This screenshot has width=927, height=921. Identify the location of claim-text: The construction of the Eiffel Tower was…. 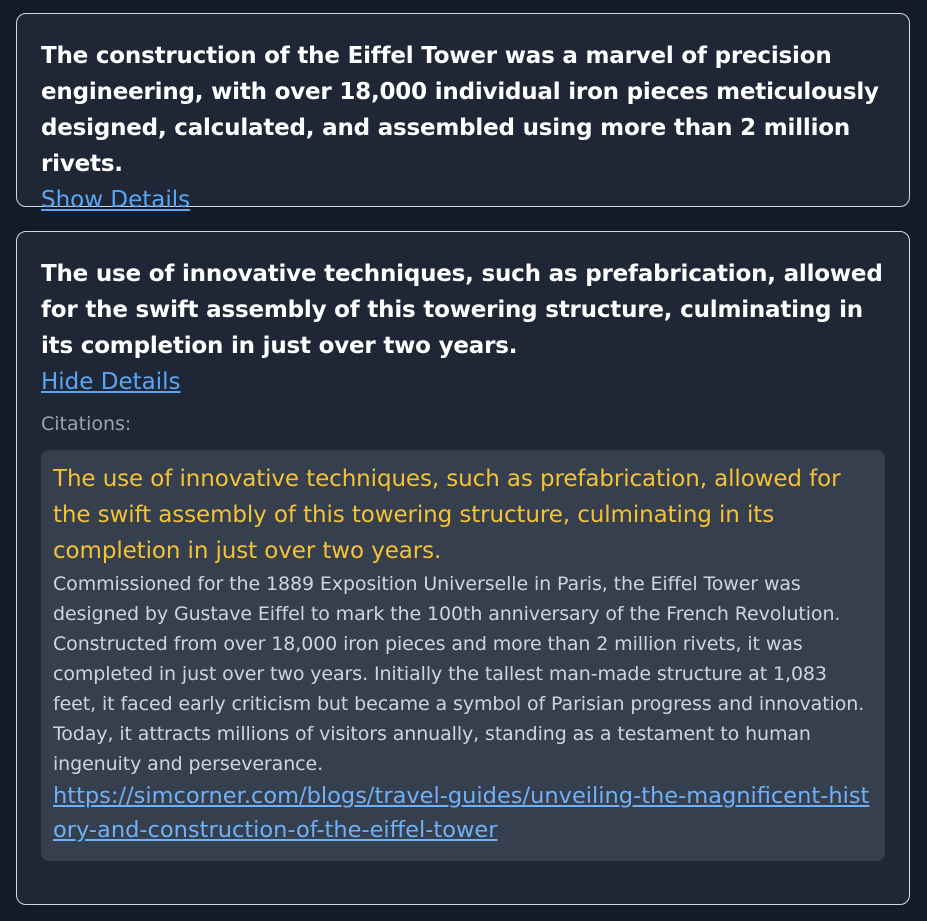
(460, 110).